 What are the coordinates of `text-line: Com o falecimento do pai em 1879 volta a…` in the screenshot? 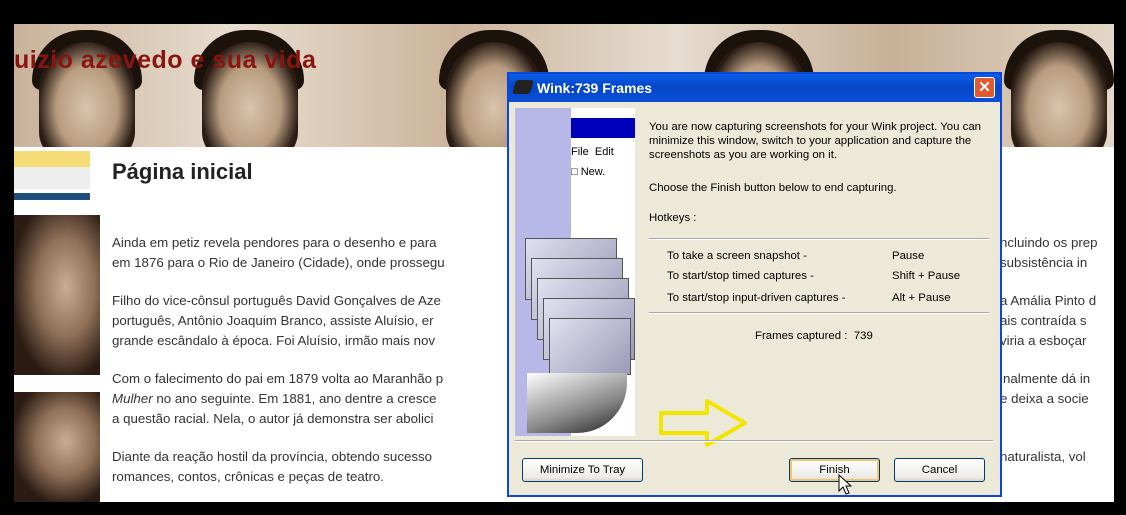 It's located at (278, 378).